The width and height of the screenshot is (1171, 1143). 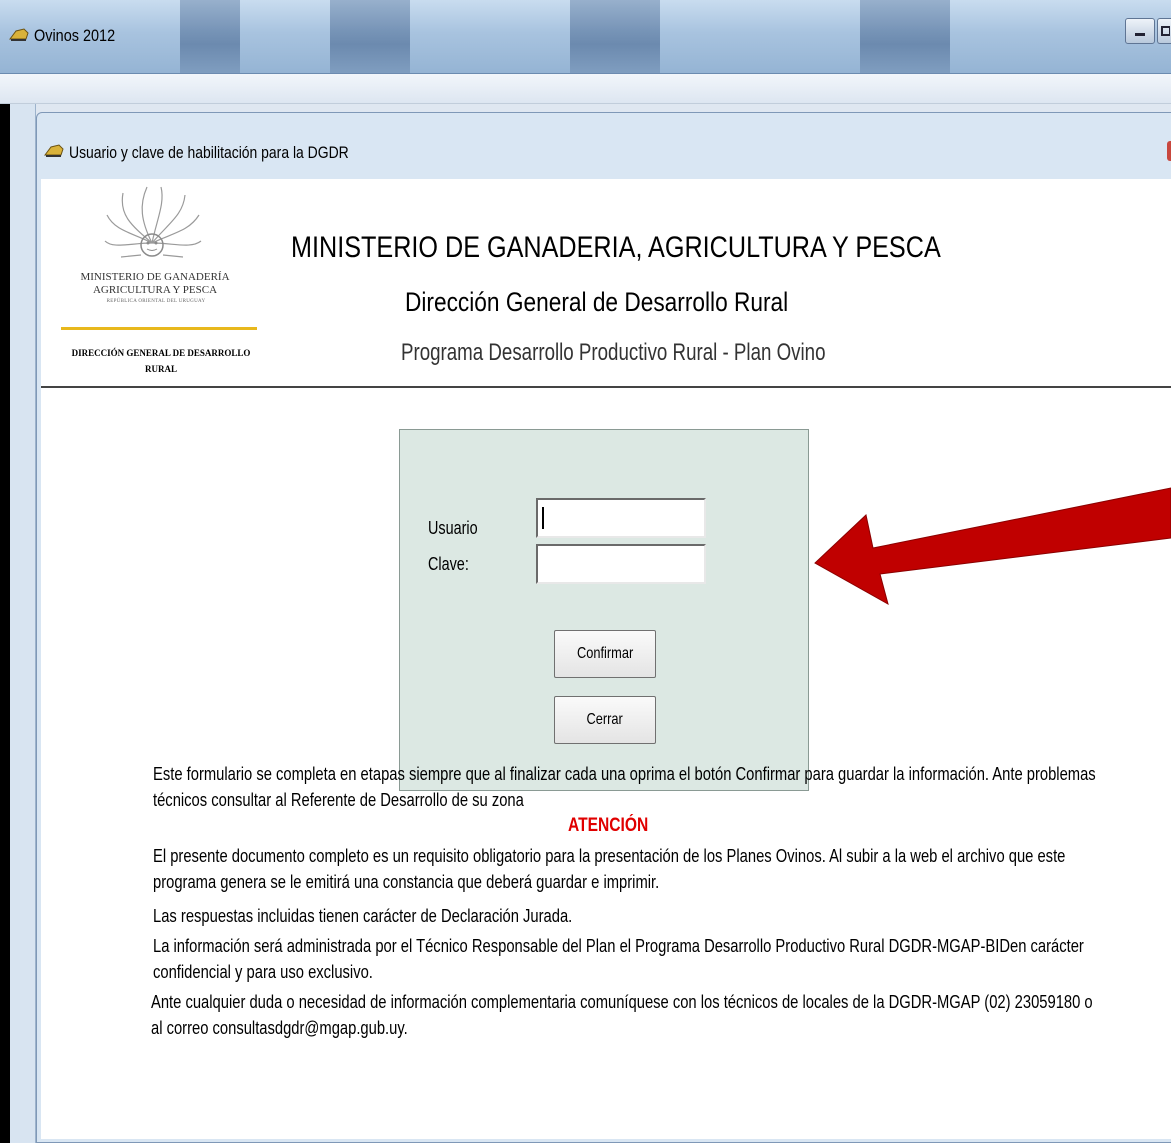 I want to click on confirm-button: Confirmar, so click(x=605, y=654).